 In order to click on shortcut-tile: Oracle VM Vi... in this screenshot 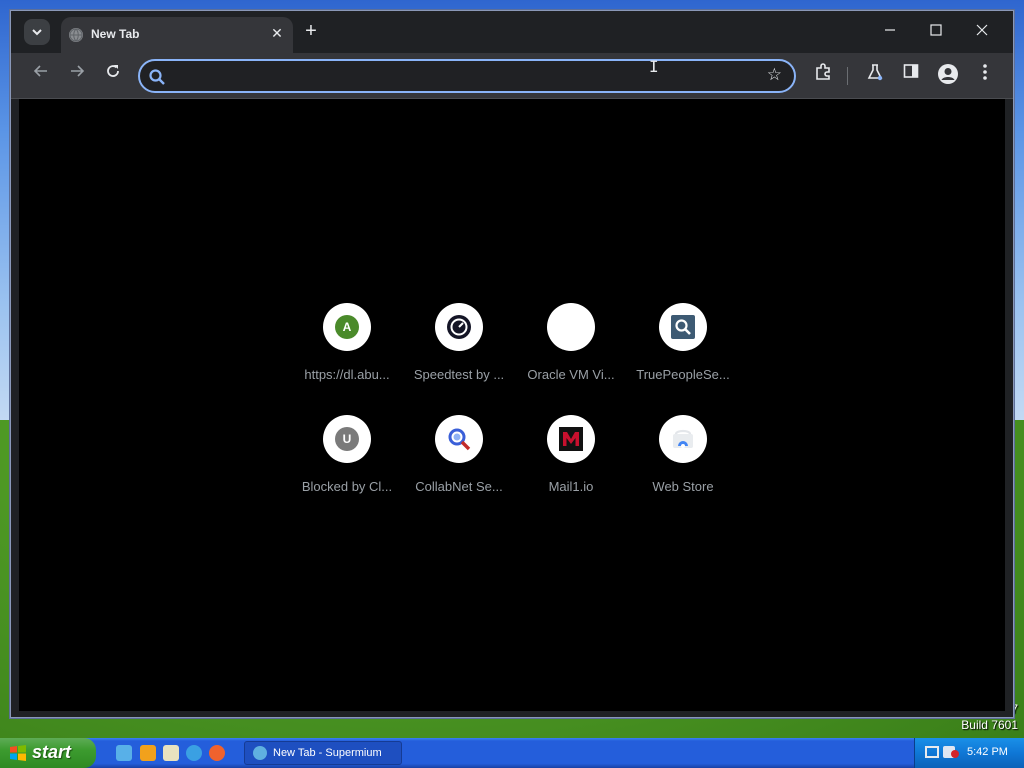, I will do `click(571, 359)`.